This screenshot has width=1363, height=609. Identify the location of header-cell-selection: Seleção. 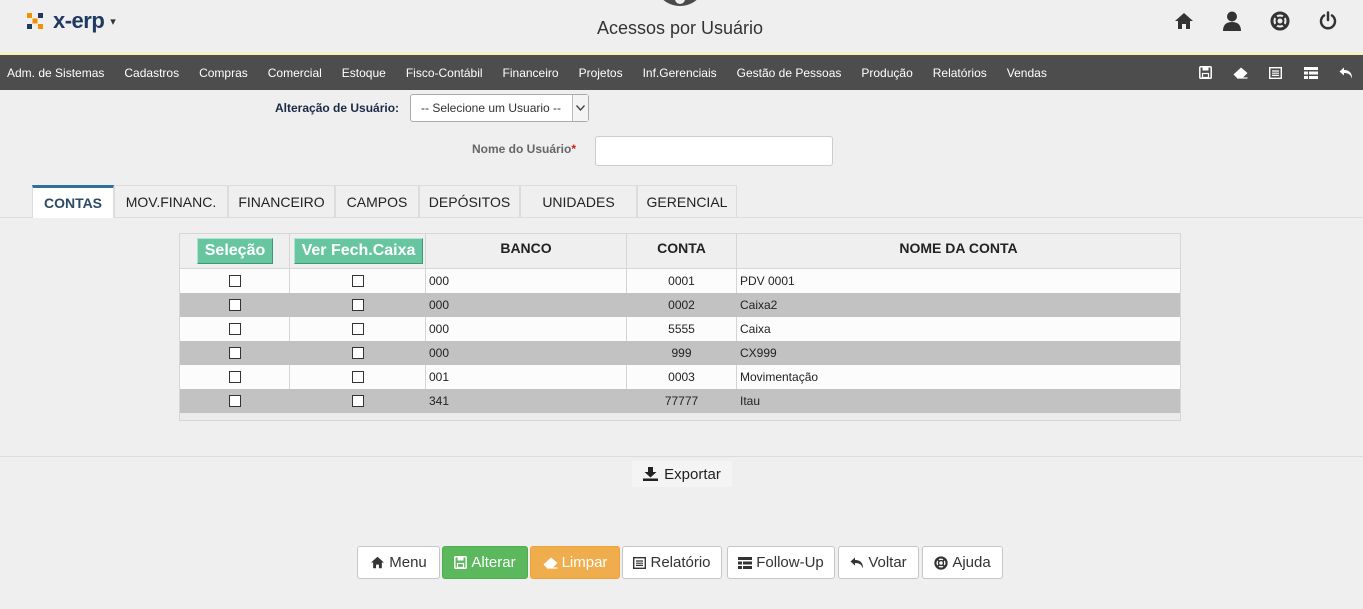
(235, 251).